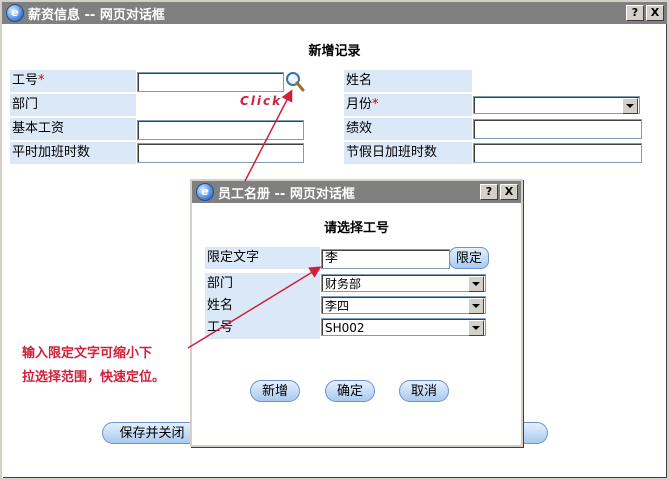 The height and width of the screenshot is (480, 669). Describe the element at coordinates (403, 283) in the screenshot. I see `dept-select: 财务部` at that location.